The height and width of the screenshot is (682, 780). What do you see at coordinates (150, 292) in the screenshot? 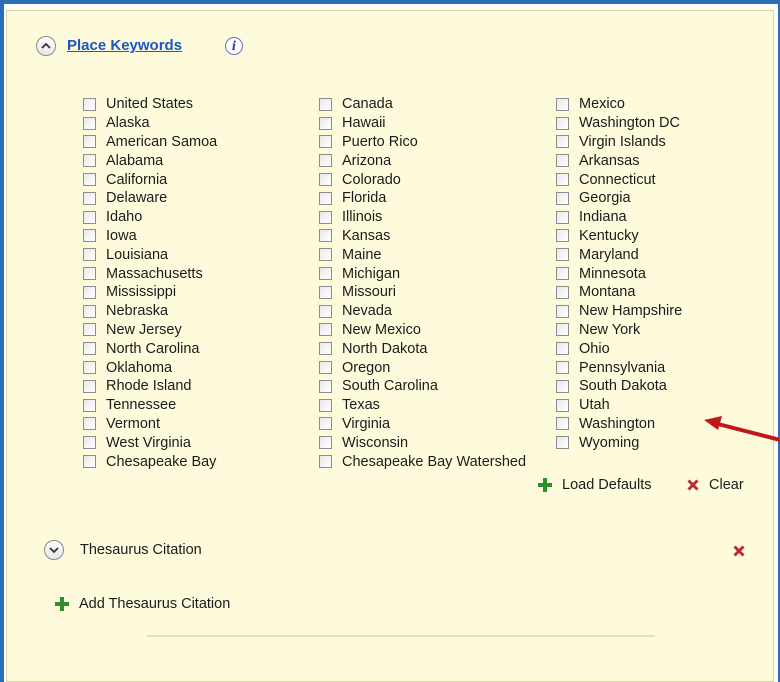
I see `keyword-checkbox-item: Mississippi` at bounding box center [150, 292].